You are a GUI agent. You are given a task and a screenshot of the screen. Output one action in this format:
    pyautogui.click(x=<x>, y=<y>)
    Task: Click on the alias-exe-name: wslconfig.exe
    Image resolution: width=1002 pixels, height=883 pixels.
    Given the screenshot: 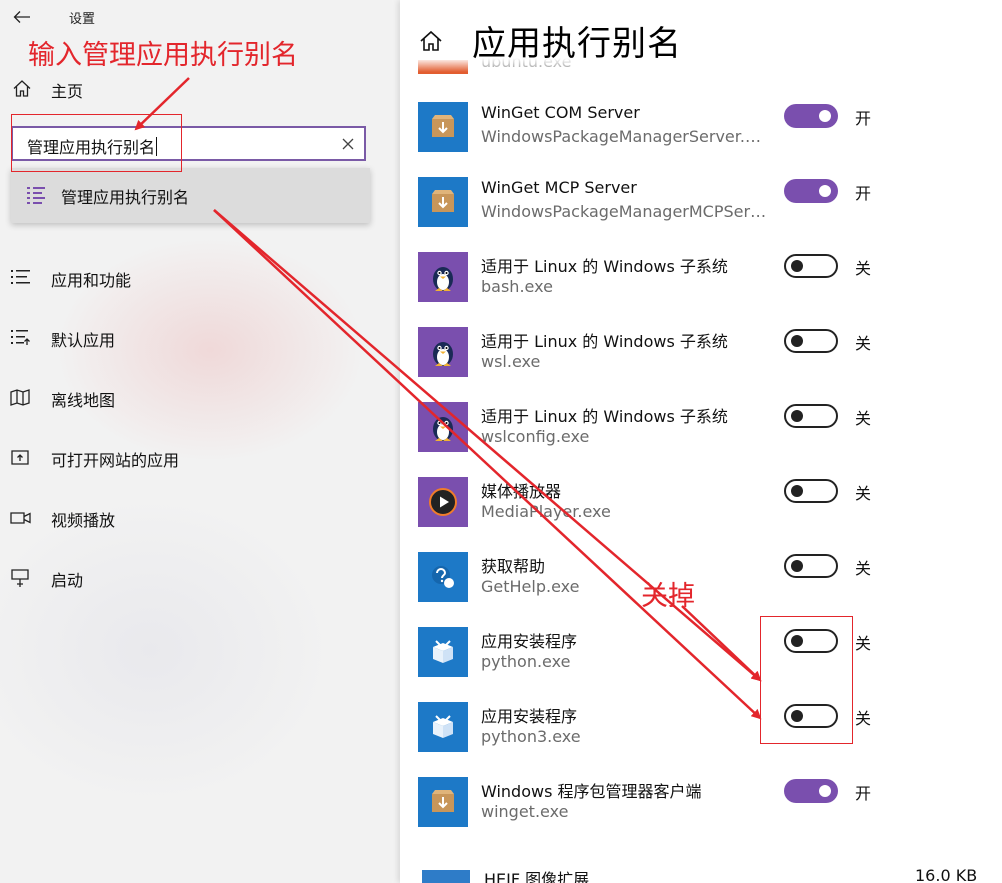 What is the action you would take?
    pyautogui.click(x=535, y=436)
    